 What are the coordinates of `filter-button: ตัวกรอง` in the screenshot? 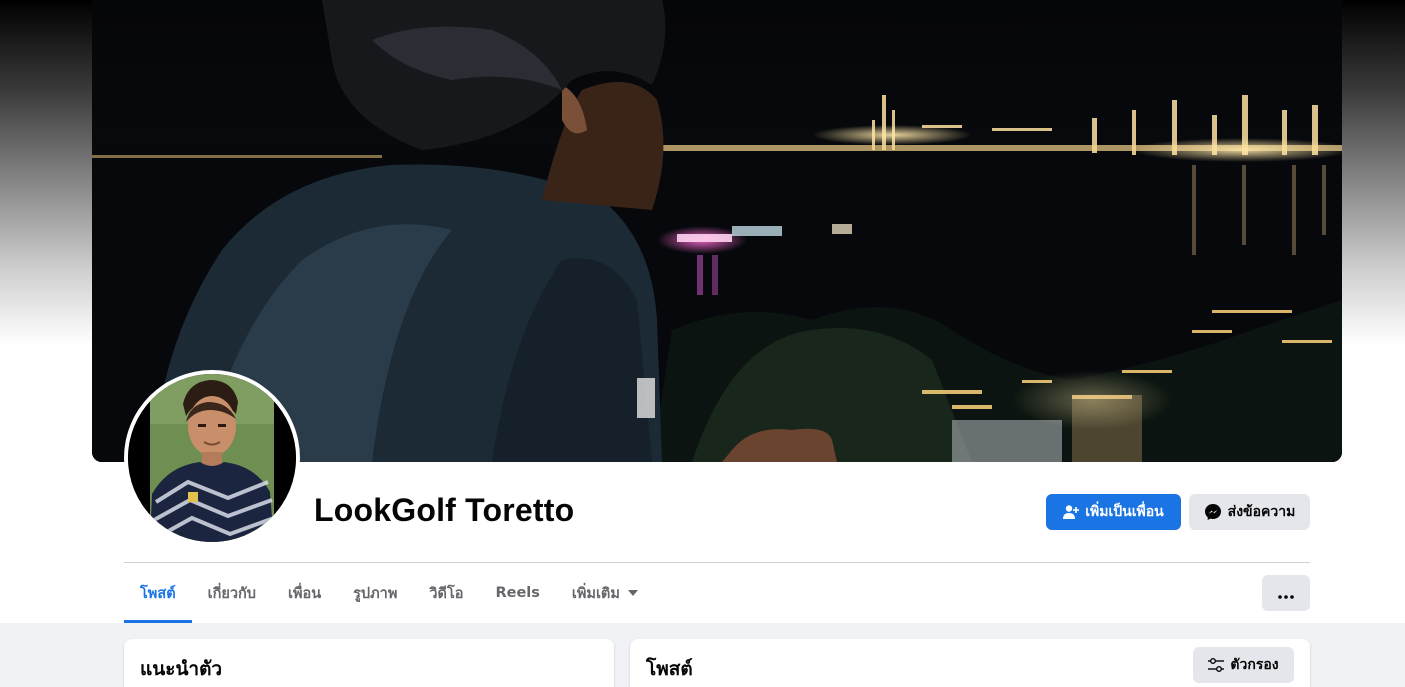 It's located at (1243, 665).